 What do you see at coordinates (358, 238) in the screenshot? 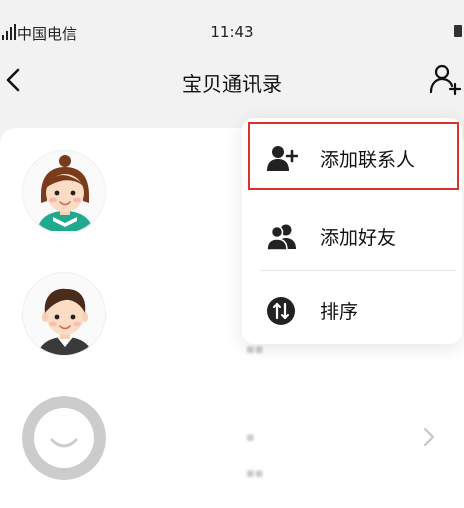
I see `menu-item-label: 添加好友` at bounding box center [358, 238].